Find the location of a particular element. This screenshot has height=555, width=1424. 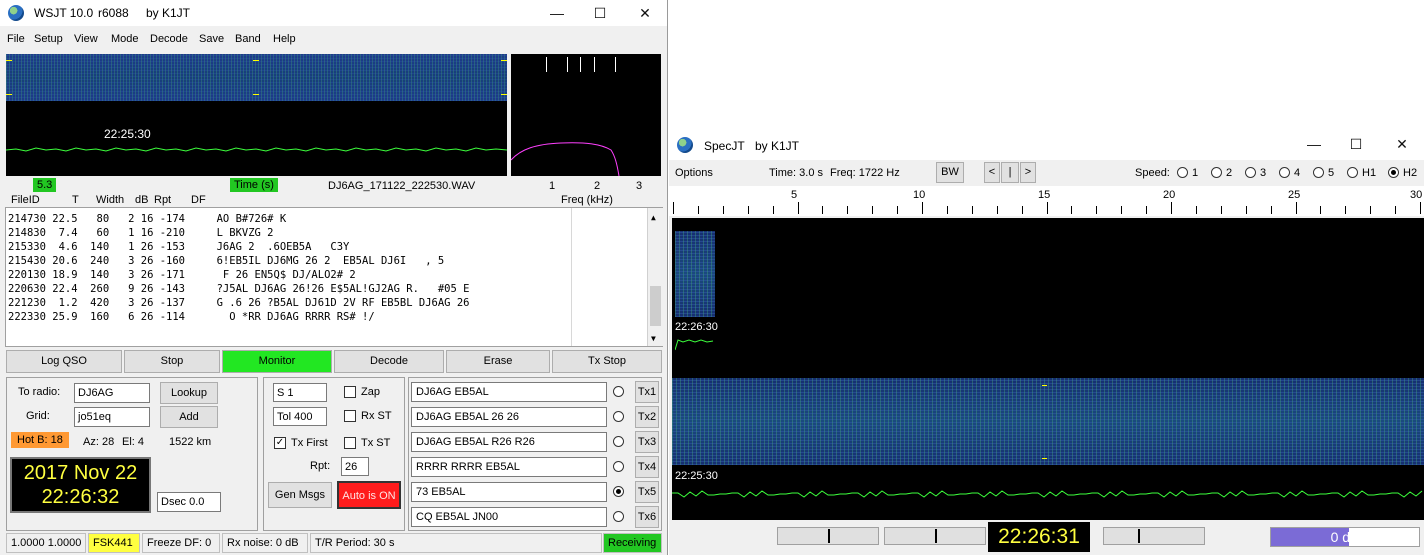

message-3-input: DJ6AG EB5AL R26 R26 is located at coordinates (509, 442).